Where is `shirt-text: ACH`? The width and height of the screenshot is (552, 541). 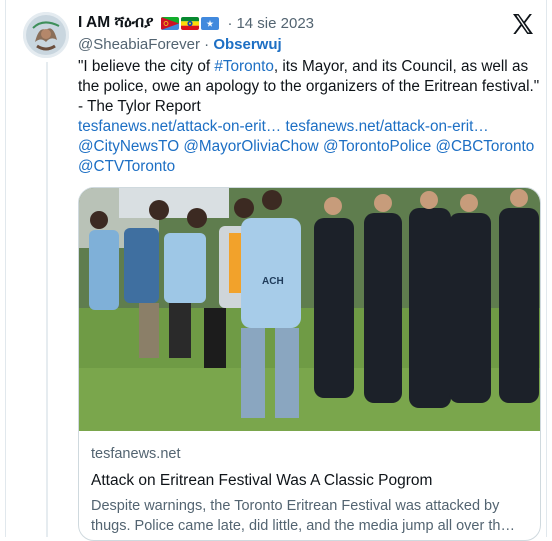
shirt-text: ACH is located at coordinates (273, 281).